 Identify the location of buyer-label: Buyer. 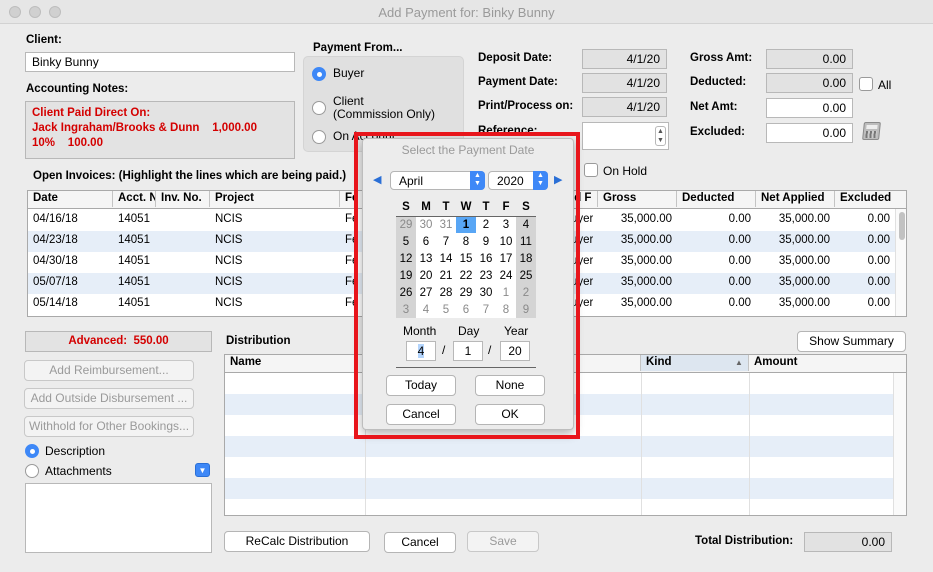
(349, 73).